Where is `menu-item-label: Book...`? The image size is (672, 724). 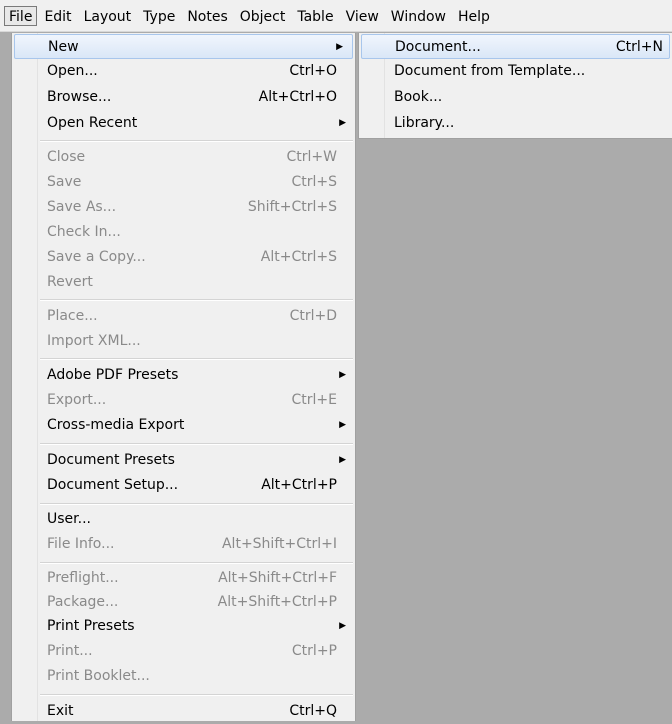 menu-item-label: Book... is located at coordinates (418, 97).